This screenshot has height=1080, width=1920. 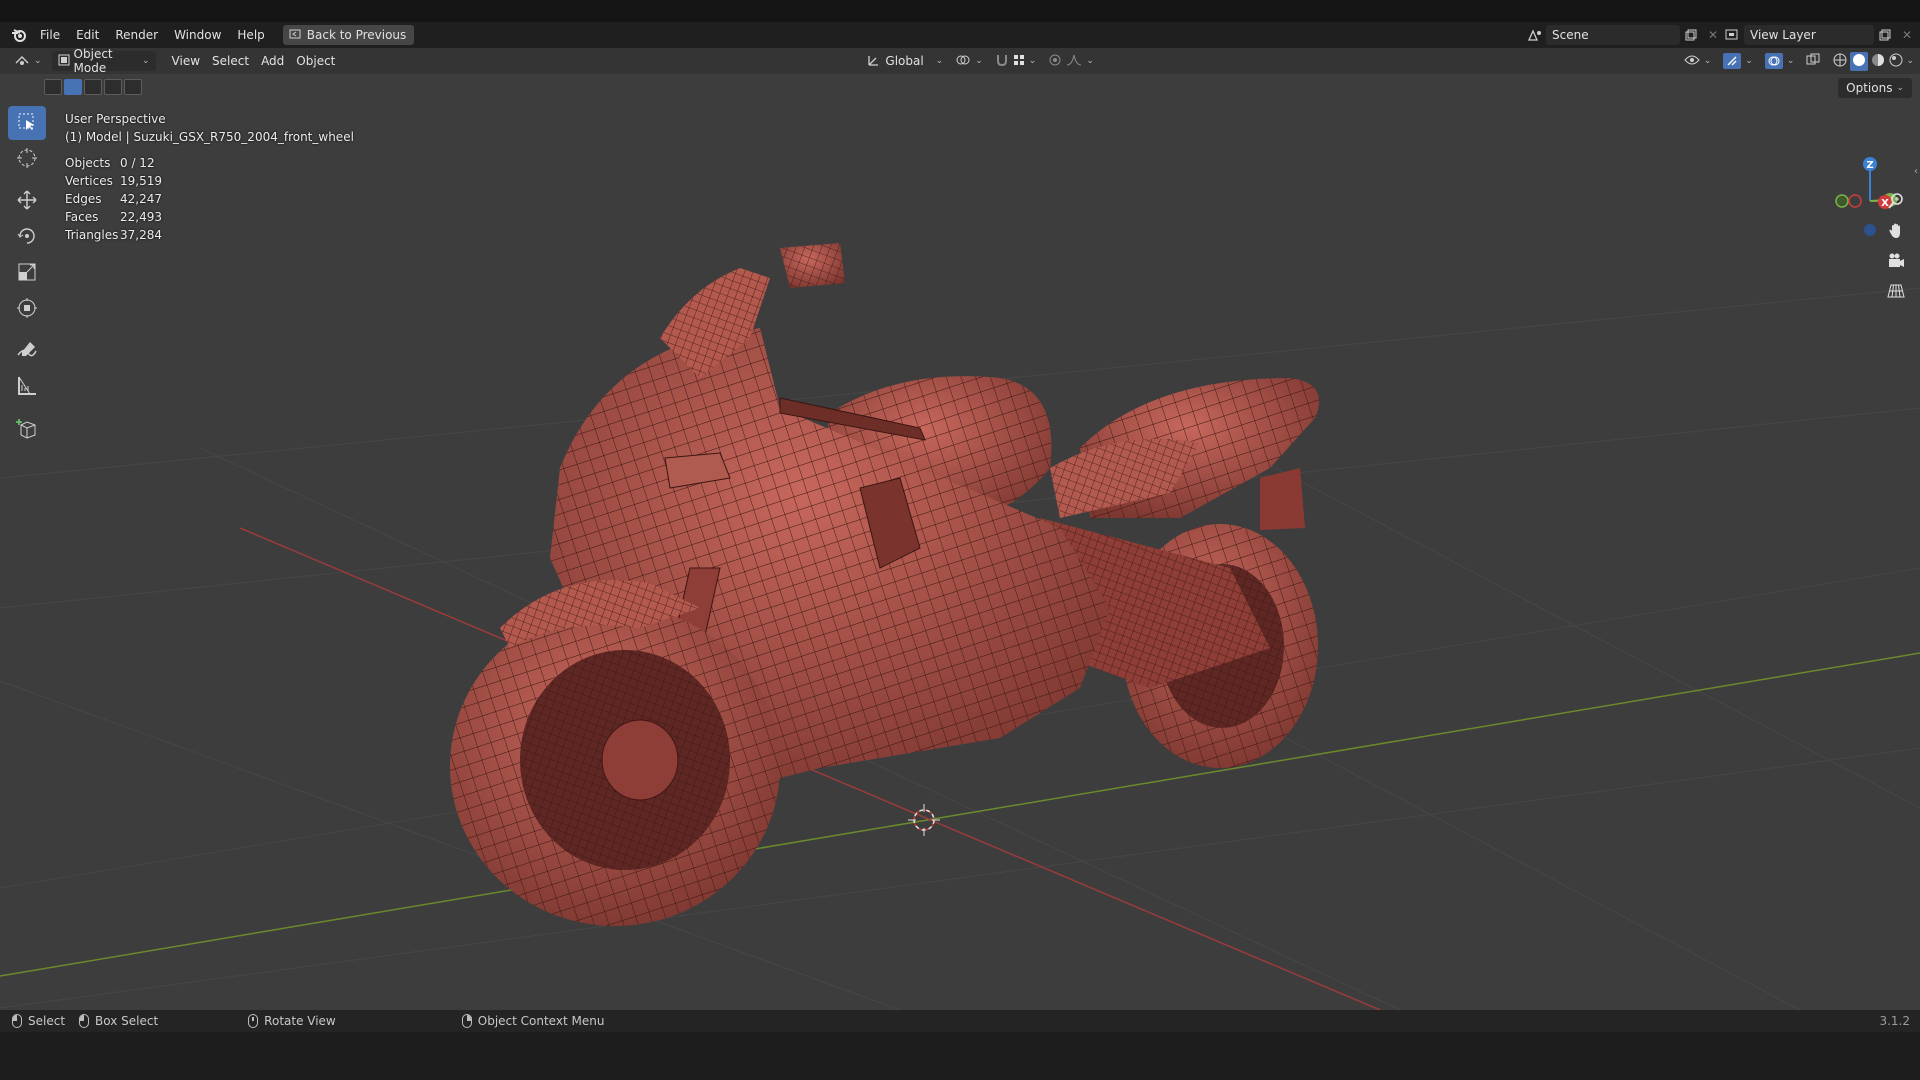 I want to click on back-icon, so click(x=295, y=35).